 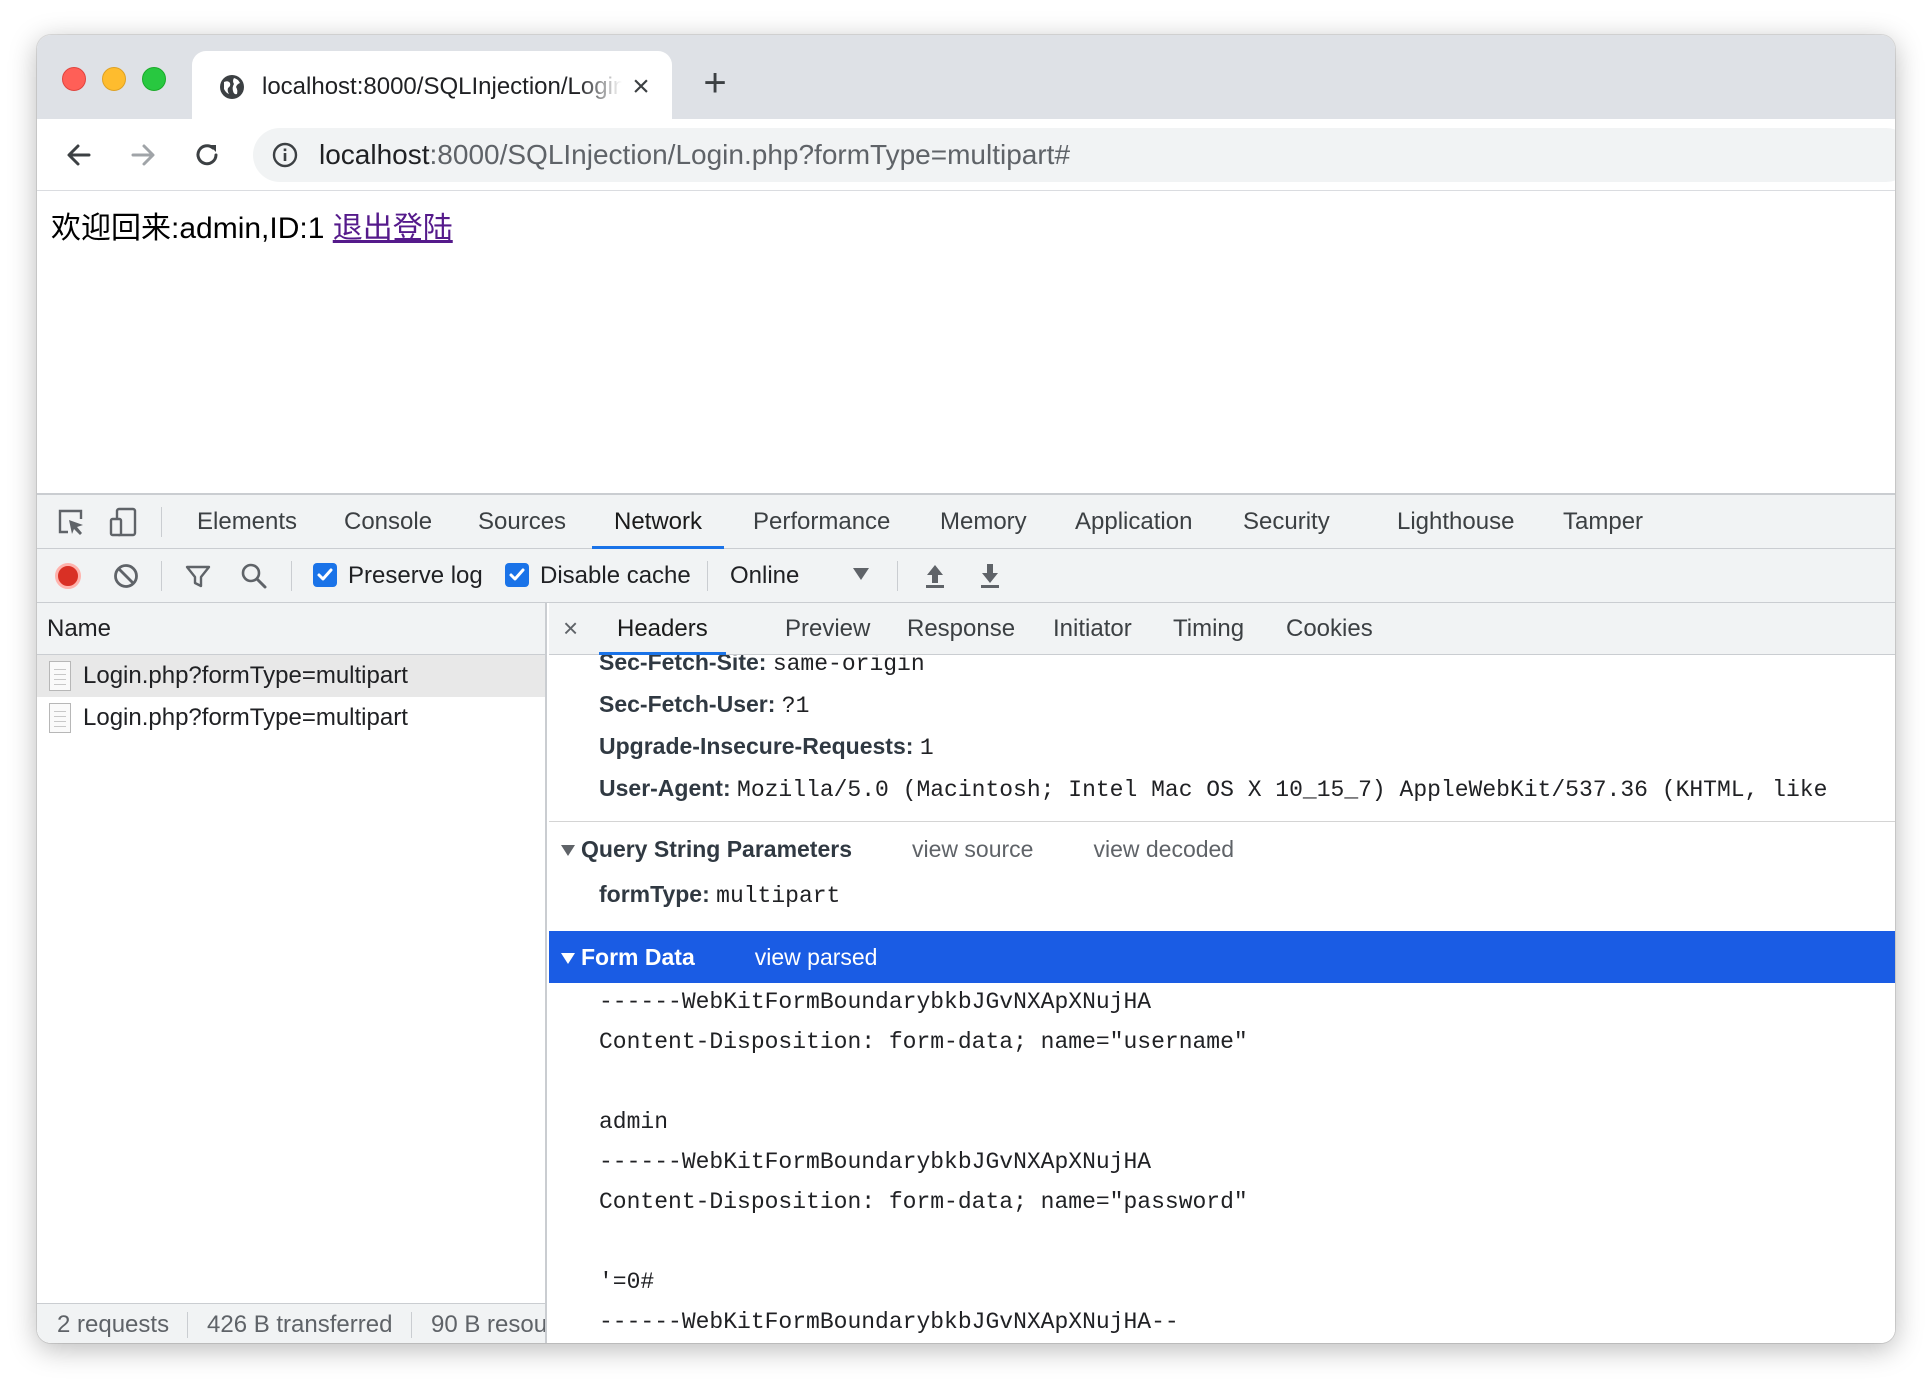 What do you see at coordinates (861, 574) in the screenshot?
I see `chevron-down-icon` at bounding box center [861, 574].